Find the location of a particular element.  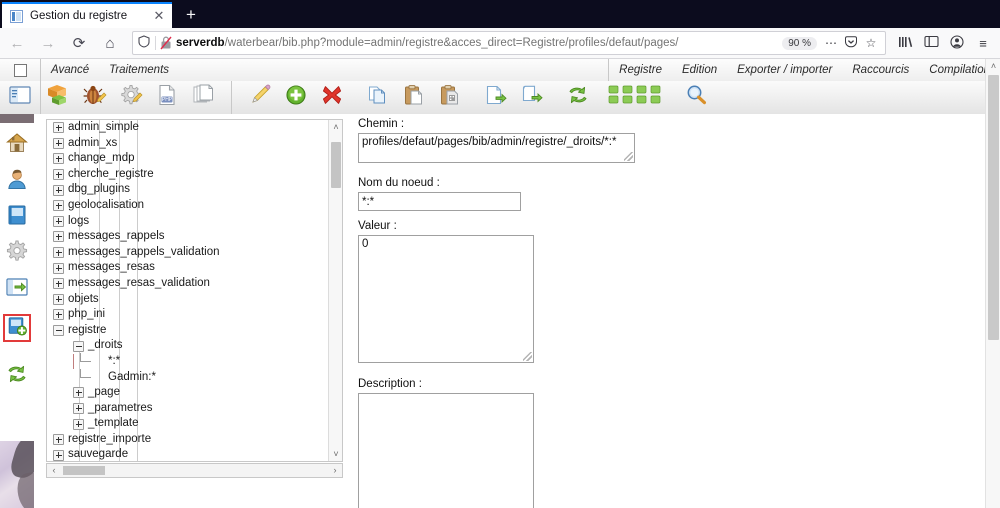

tree-node: geolocalisation is located at coordinates (187, 206).